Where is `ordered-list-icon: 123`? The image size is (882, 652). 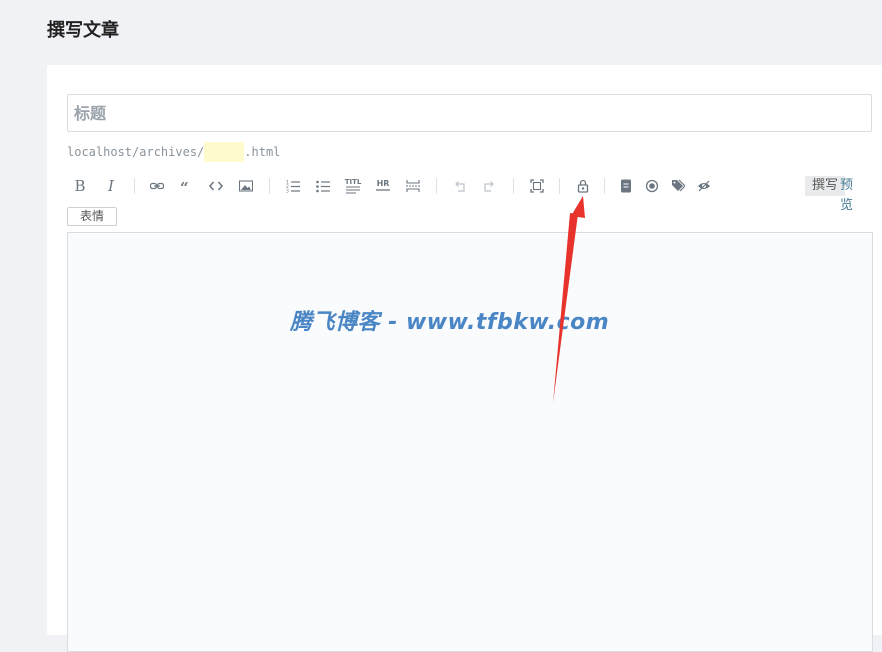
ordered-list-icon: 123 is located at coordinates (293, 187).